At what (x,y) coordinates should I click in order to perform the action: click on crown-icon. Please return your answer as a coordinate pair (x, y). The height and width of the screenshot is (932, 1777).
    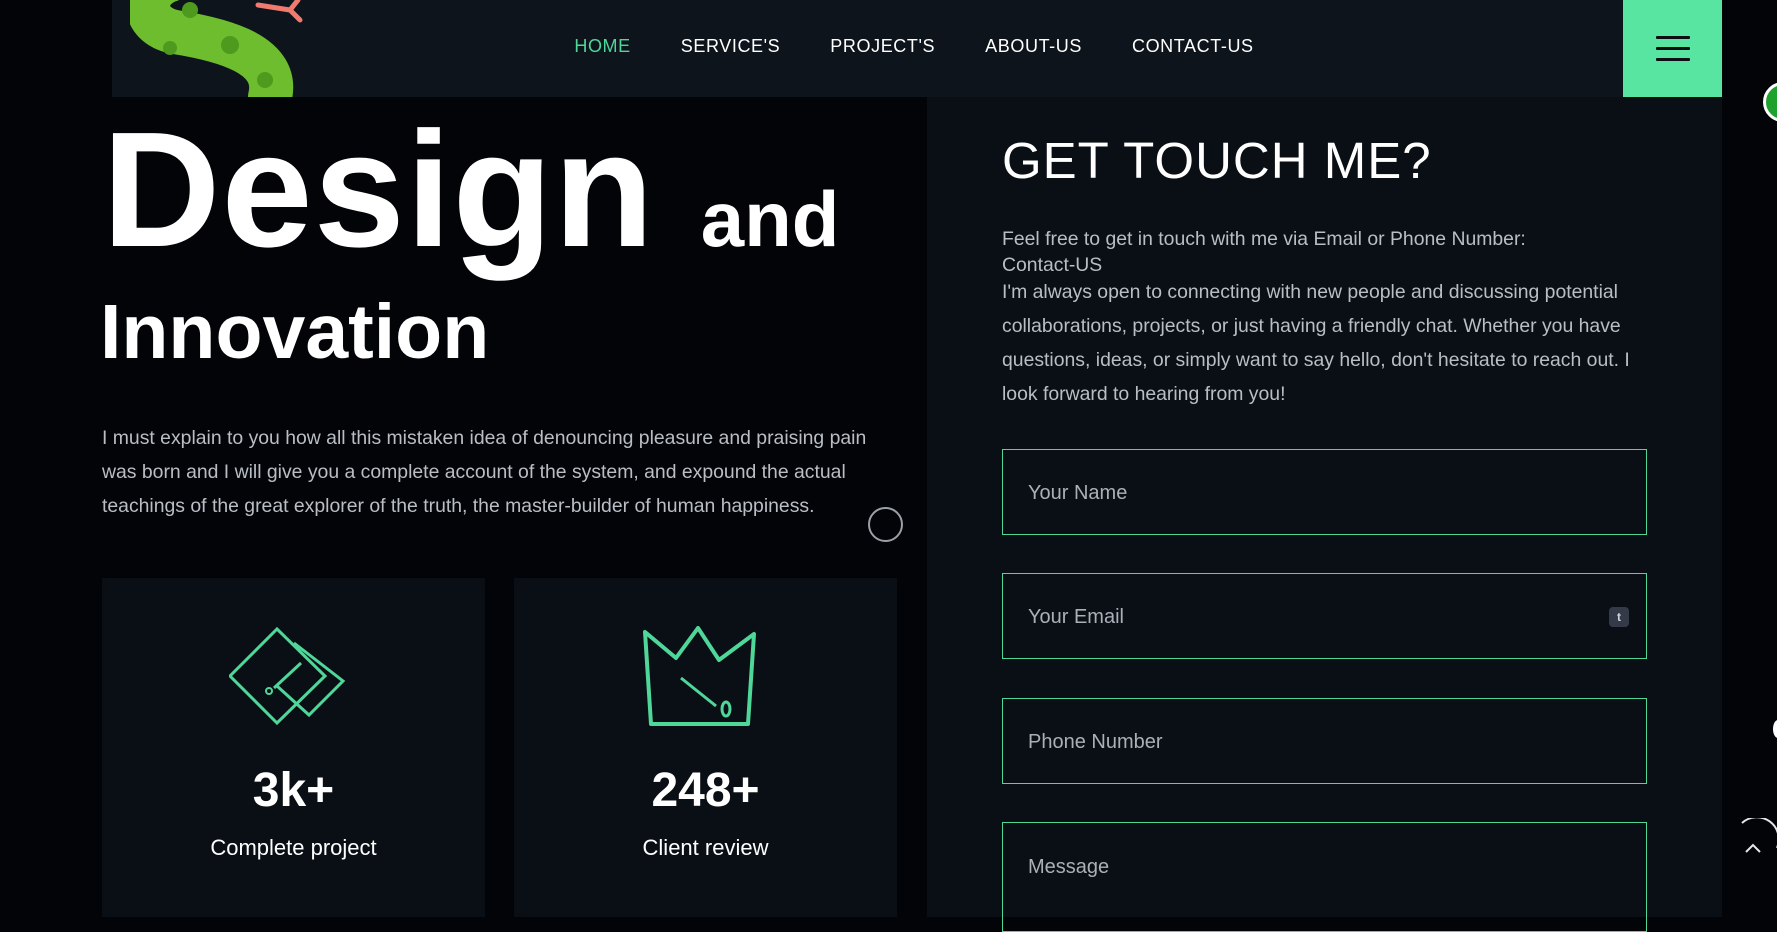
    Looking at the image, I should click on (699, 676).